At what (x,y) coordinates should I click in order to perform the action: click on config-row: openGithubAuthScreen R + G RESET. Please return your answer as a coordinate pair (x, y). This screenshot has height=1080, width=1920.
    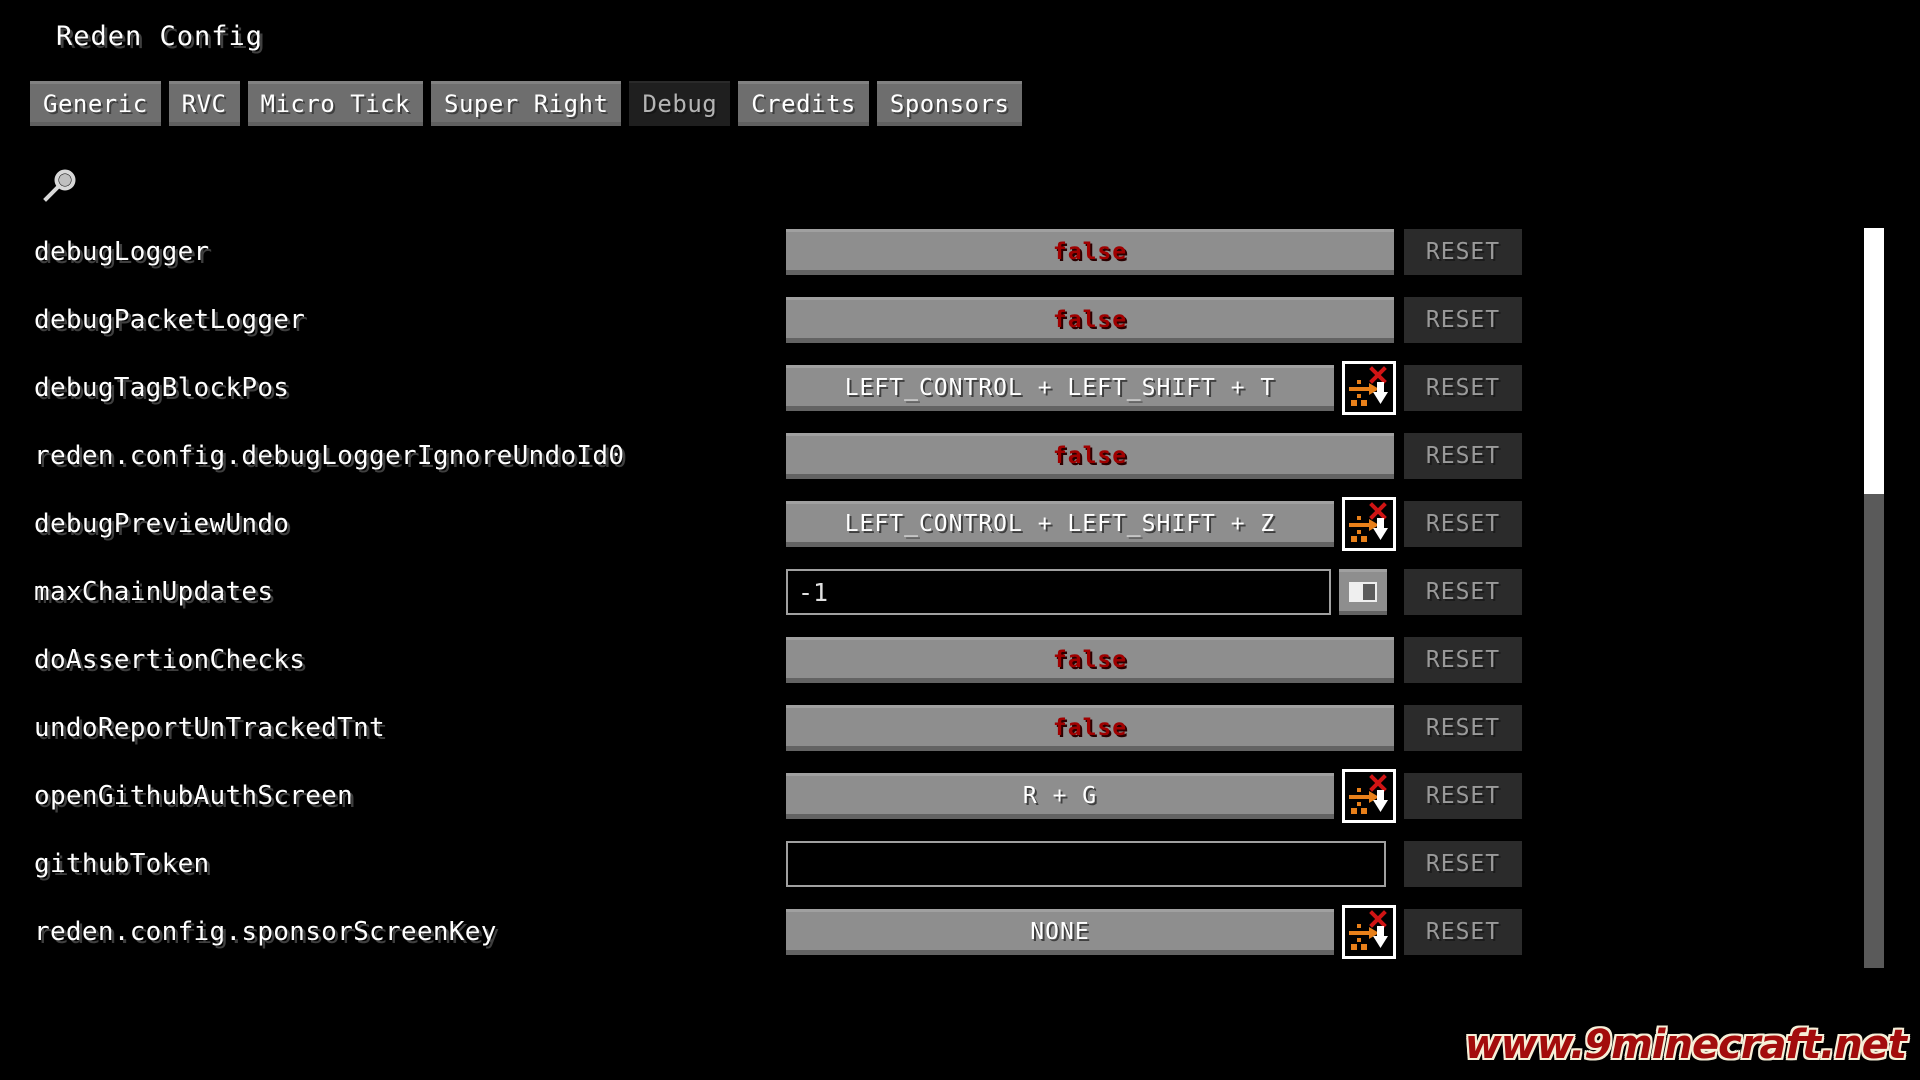
    Looking at the image, I should click on (770, 796).